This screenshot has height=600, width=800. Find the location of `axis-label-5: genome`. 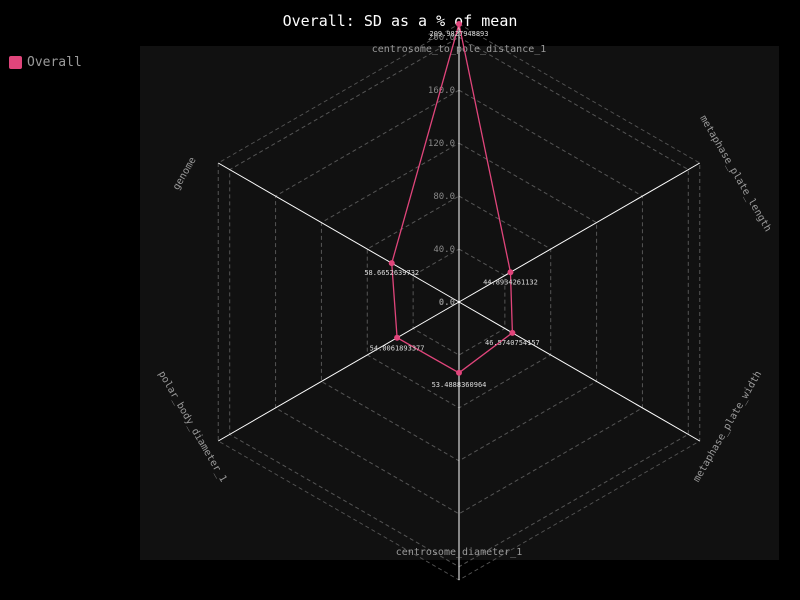

axis-label-5: genome is located at coordinates (185, 173).